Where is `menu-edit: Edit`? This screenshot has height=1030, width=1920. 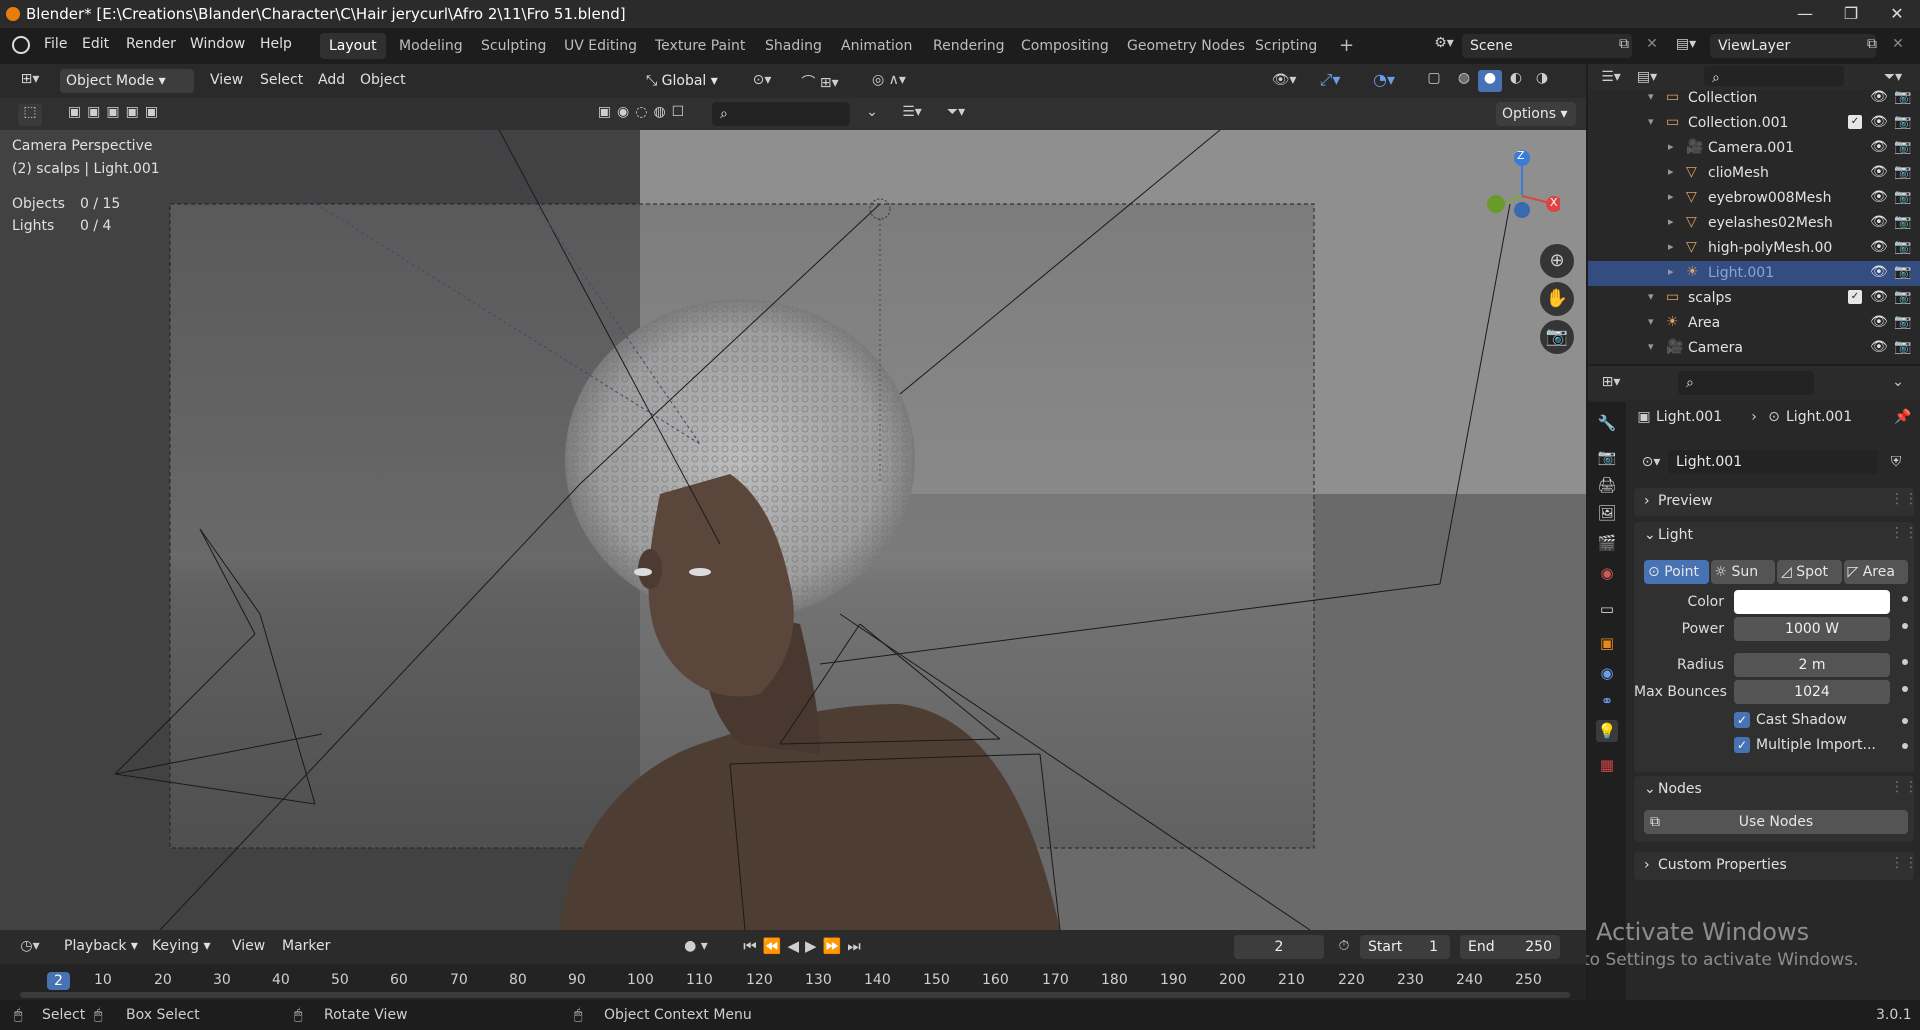 menu-edit: Edit is located at coordinates (95, 44).